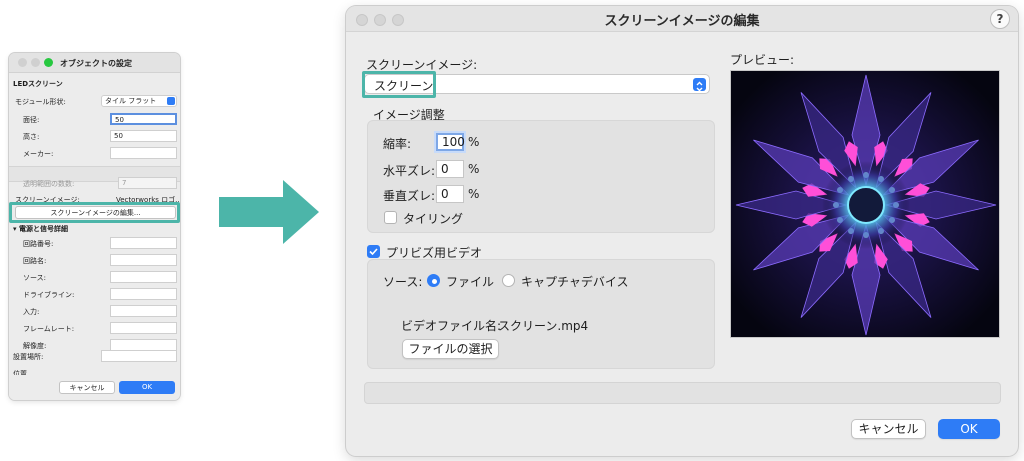 The width and height of the screenshot is (1024, 461). I want to click on power-field-row: 回路番号:, so click(94, 244).